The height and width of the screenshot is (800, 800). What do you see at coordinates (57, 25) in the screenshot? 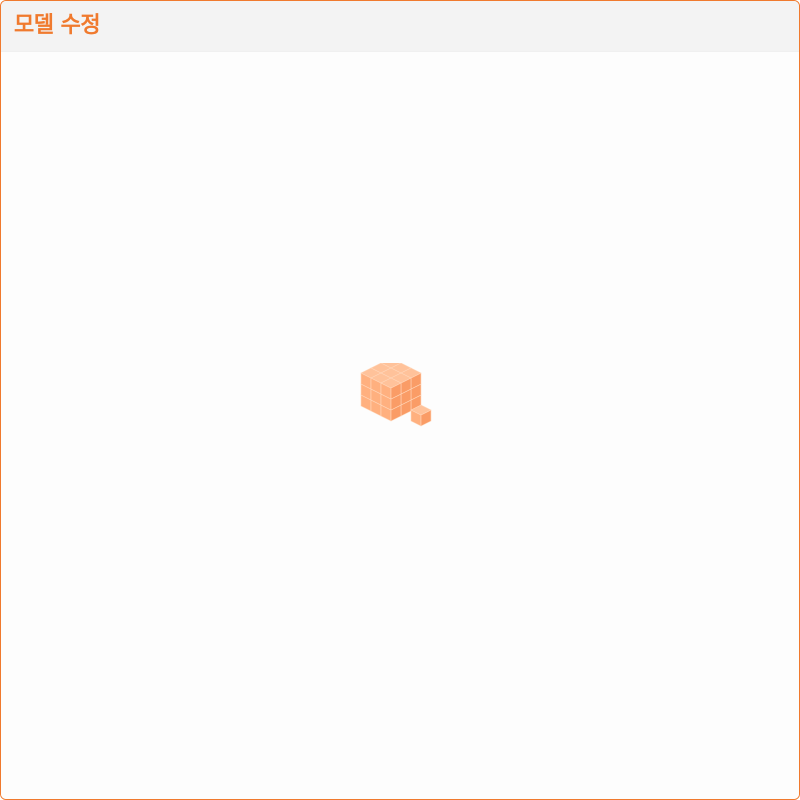
I see `modal-title: 모델 수정` at bounding box center [57, 25].